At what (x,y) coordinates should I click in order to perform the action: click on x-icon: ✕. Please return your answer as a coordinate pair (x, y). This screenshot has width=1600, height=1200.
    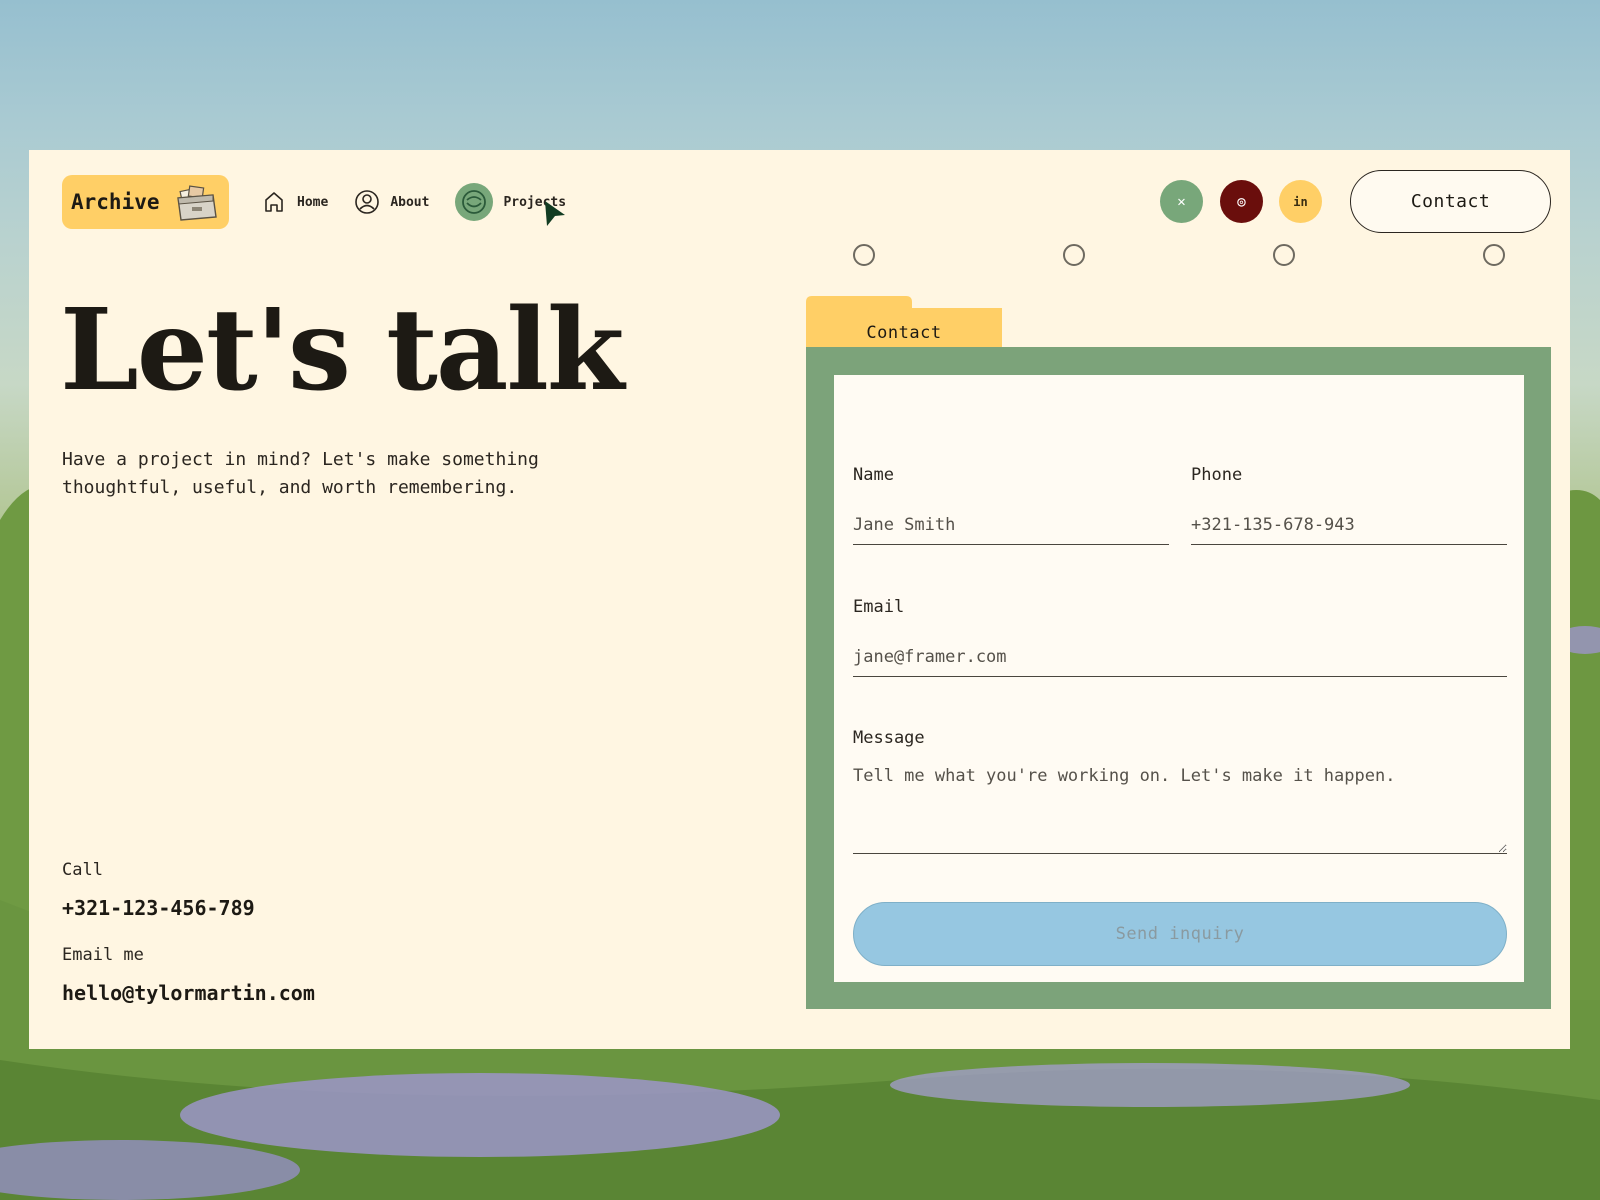
    Looking at the image, I should click on (1181, 201).